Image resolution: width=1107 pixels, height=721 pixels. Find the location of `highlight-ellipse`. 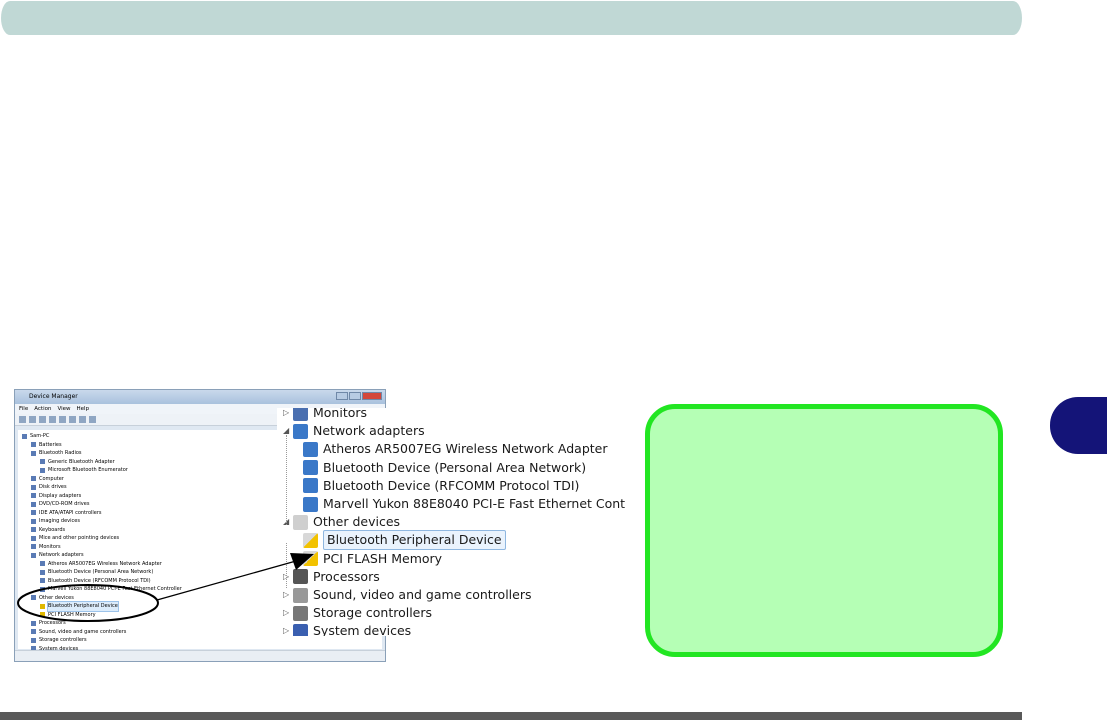

highlight-ellipse is located at coordinates (88, 603).